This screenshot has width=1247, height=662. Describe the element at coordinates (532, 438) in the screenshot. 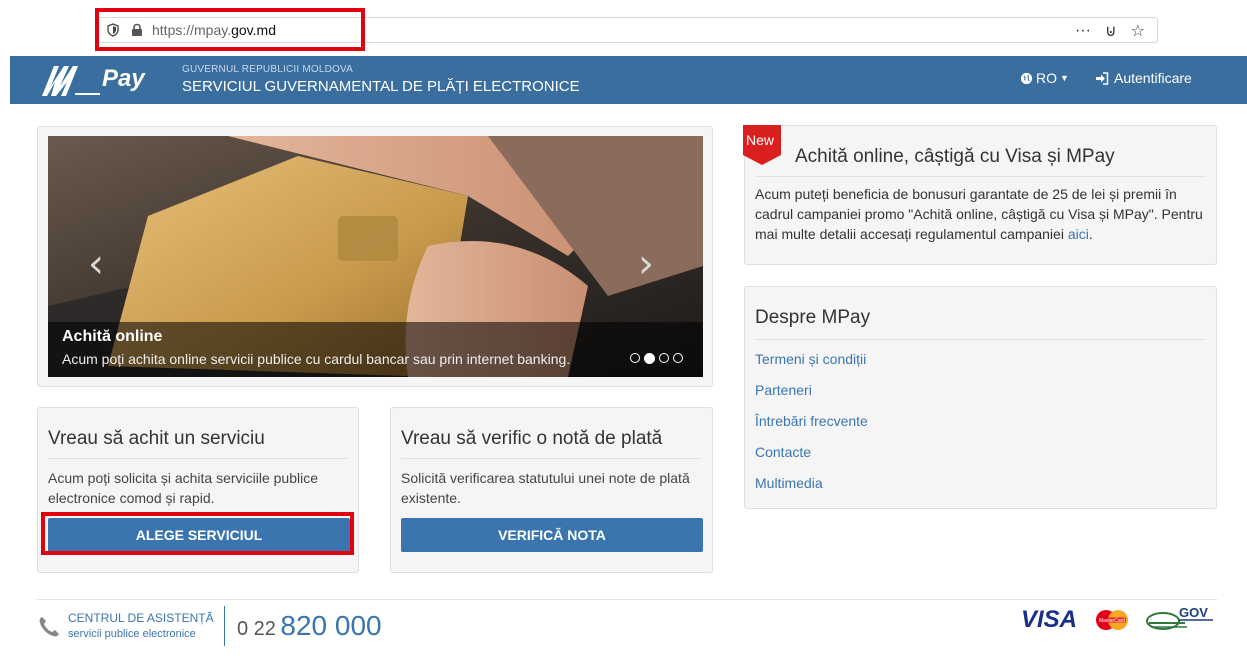

I see `verify-note-title: Vreau să verific o notă de plată` at that location.